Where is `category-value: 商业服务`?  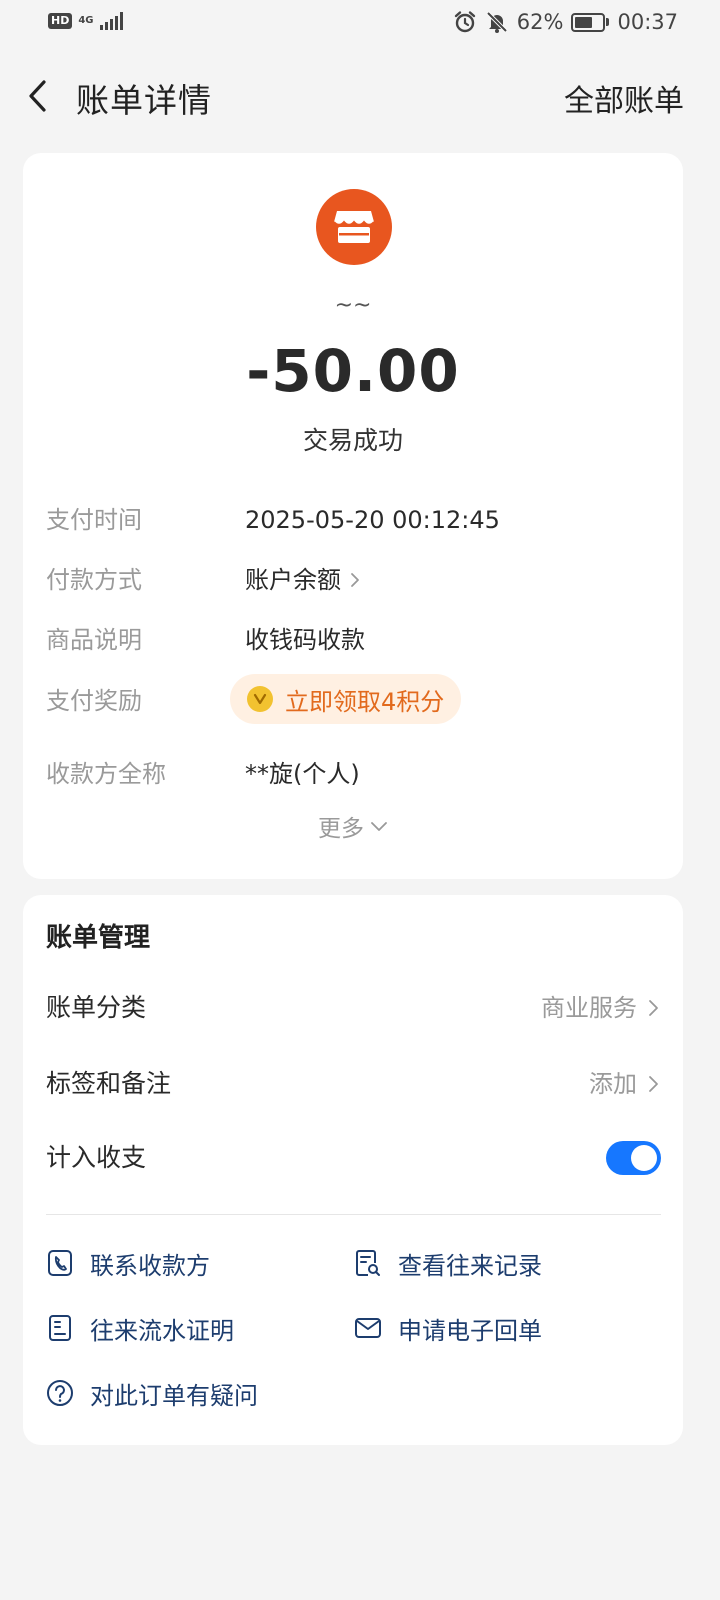 category-value: 商业服务 is located at coordinates (601, 1008).